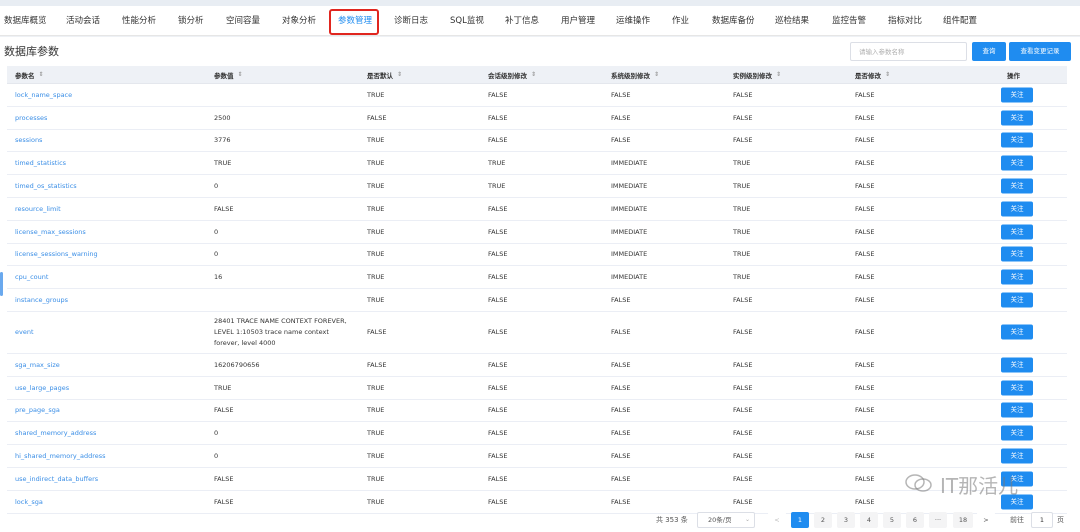  I want to click on parameter-name-link: event, so click(24, 332).